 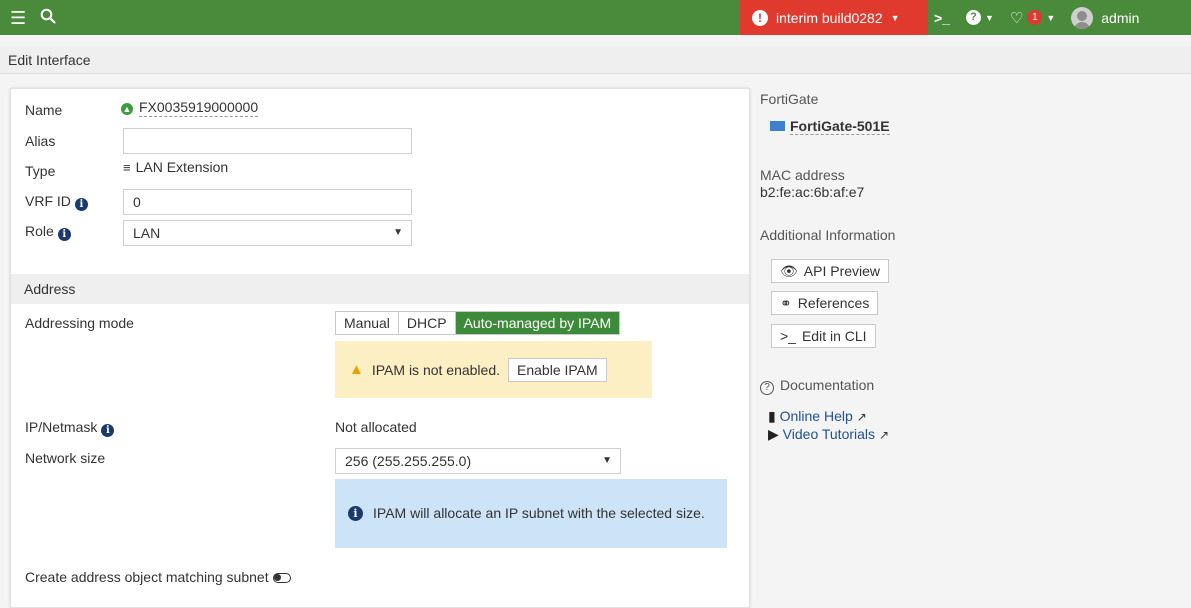 I want to click on network-size-select: 256 (255.255.255.0) ▼, so click(x=478, y=461).